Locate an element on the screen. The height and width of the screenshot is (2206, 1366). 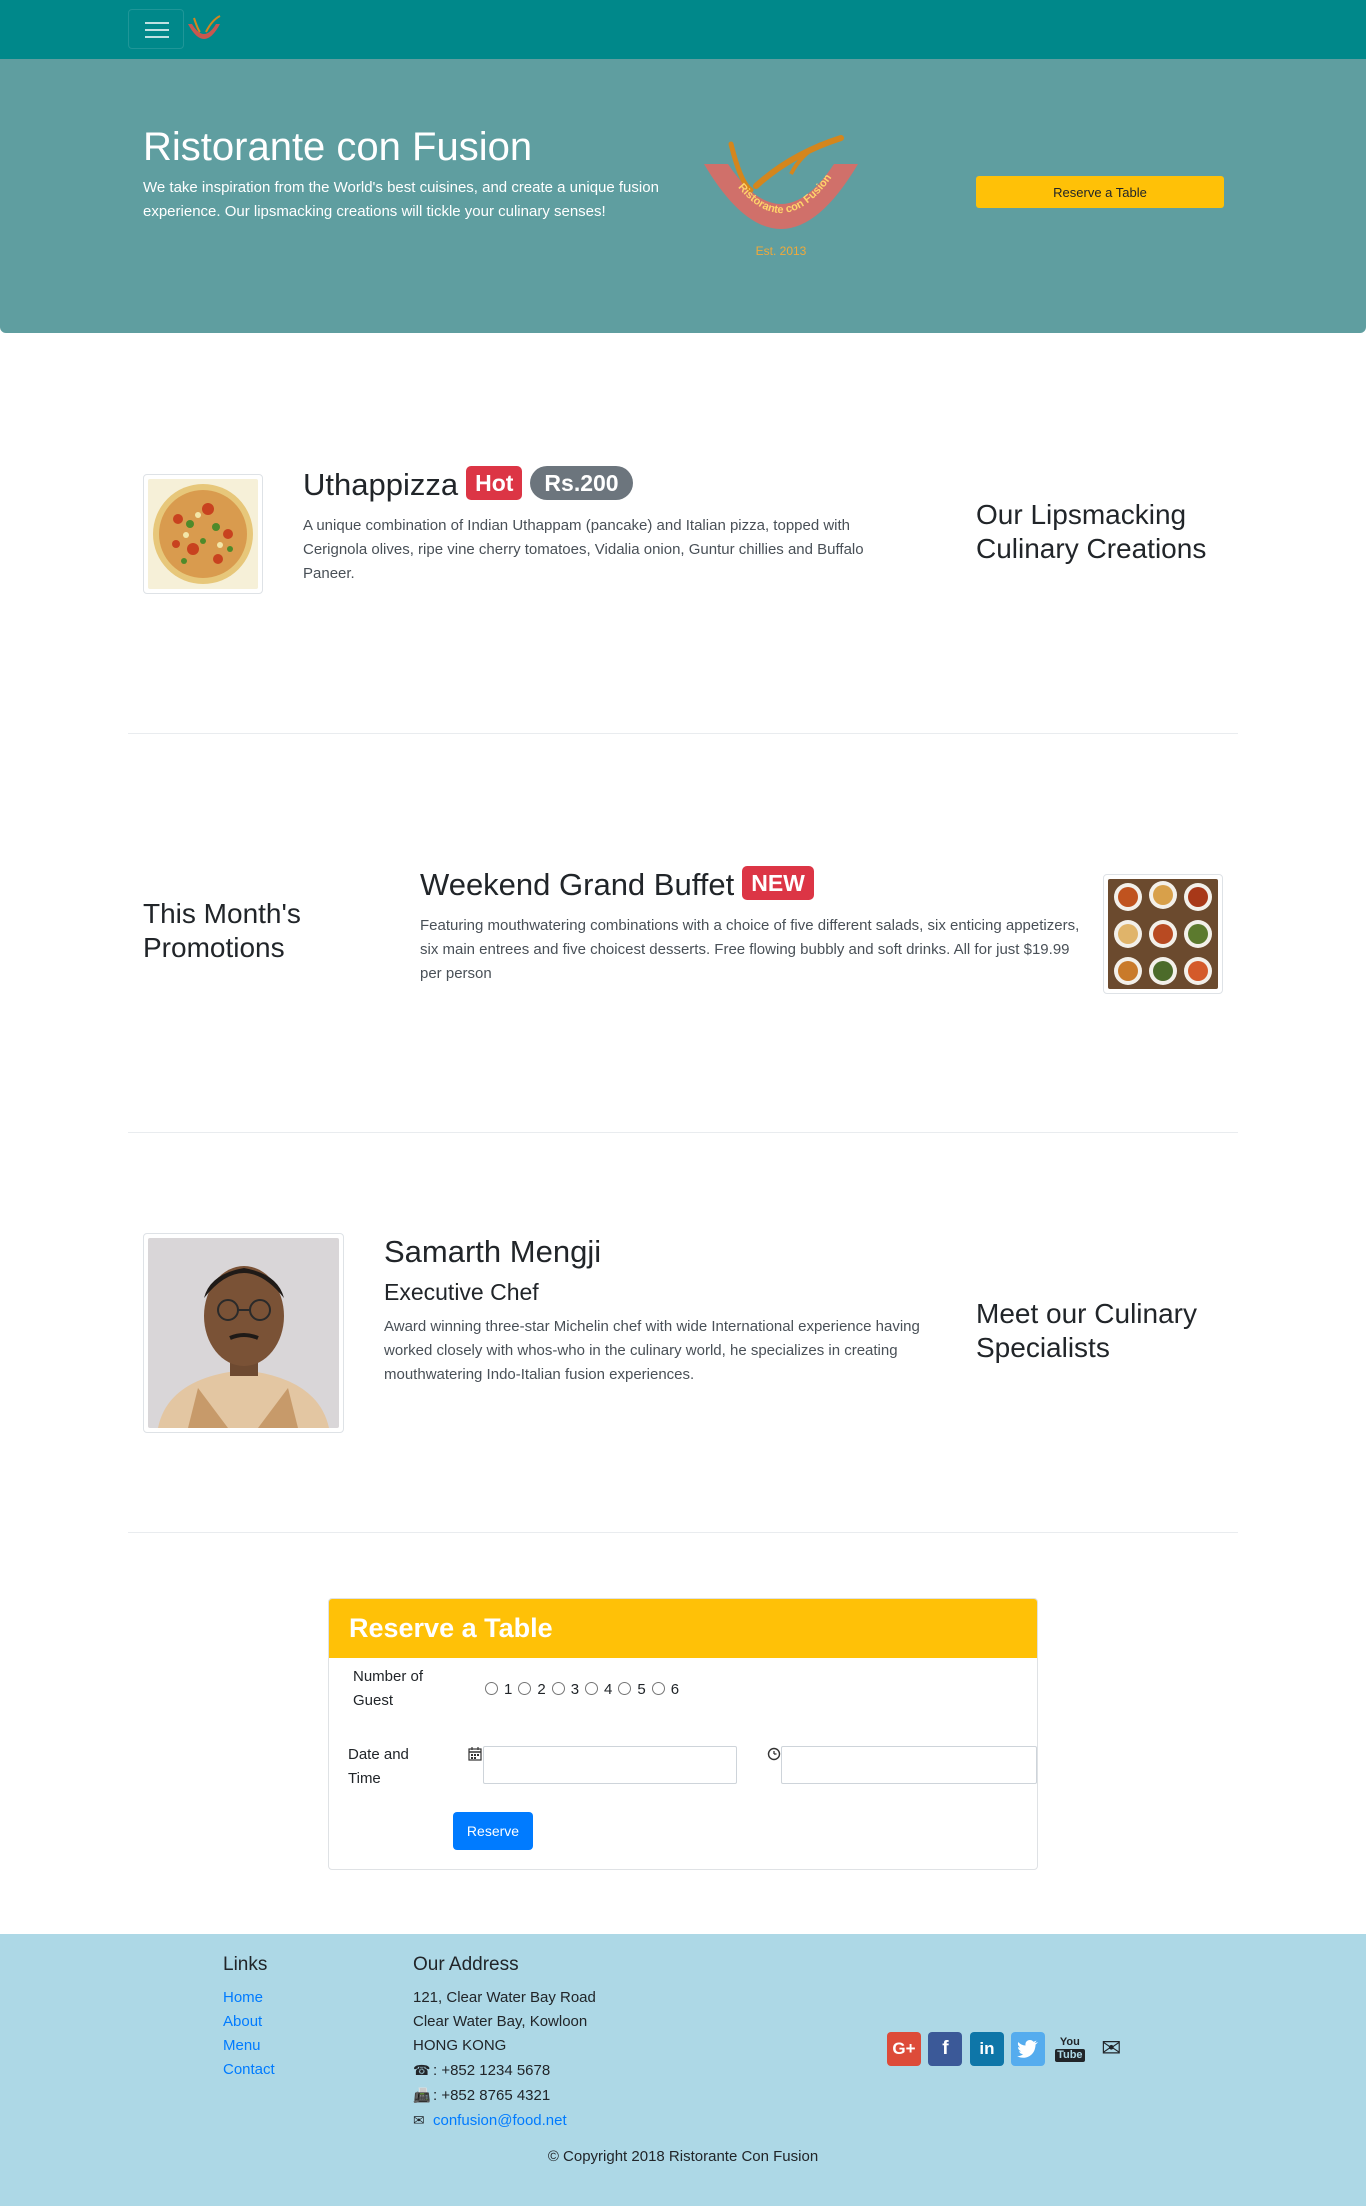
guests-radio-group: 123456 is located at coordinates (585, 1689).